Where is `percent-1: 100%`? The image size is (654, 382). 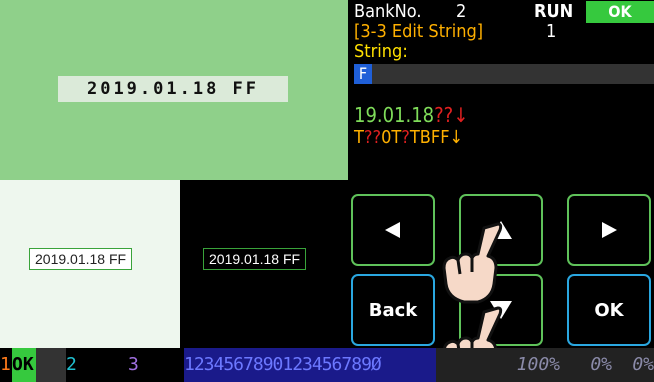 percent-1: 100% is located at coordinates (501, 365).